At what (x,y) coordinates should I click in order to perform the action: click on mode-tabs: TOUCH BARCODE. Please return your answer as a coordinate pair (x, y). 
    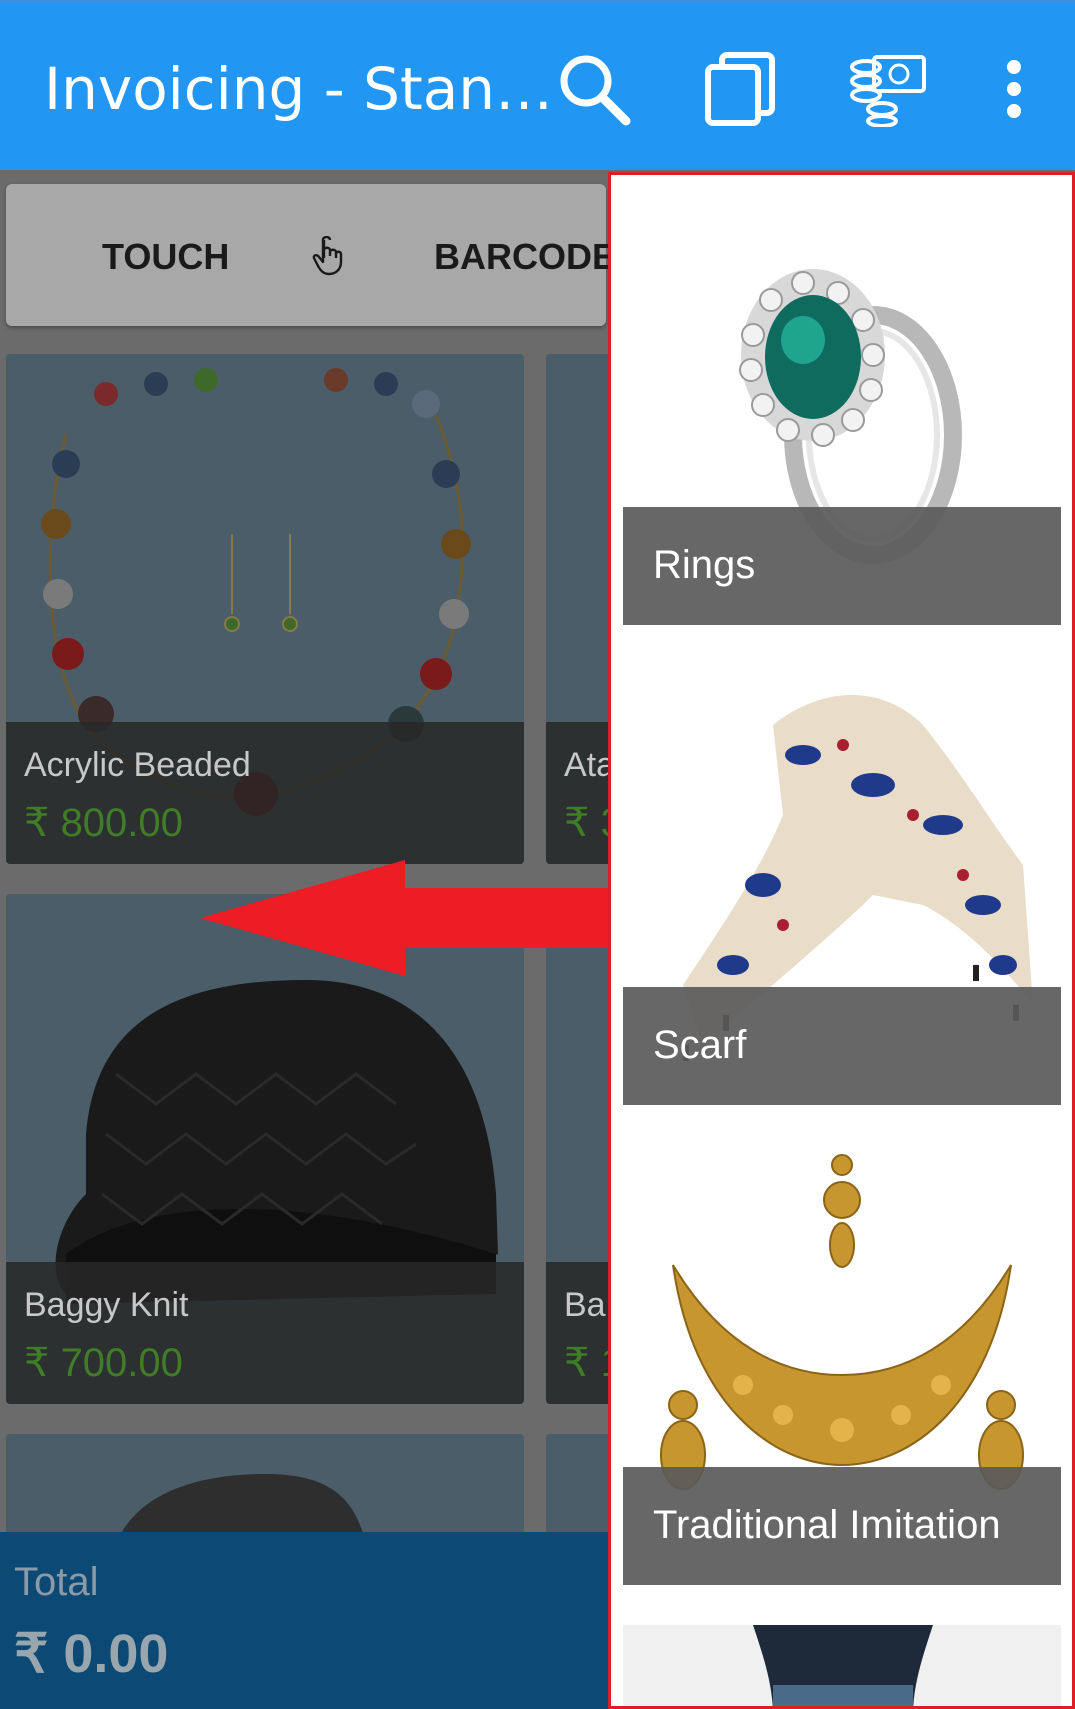
    Looking at the image, I should click on (311, 255).